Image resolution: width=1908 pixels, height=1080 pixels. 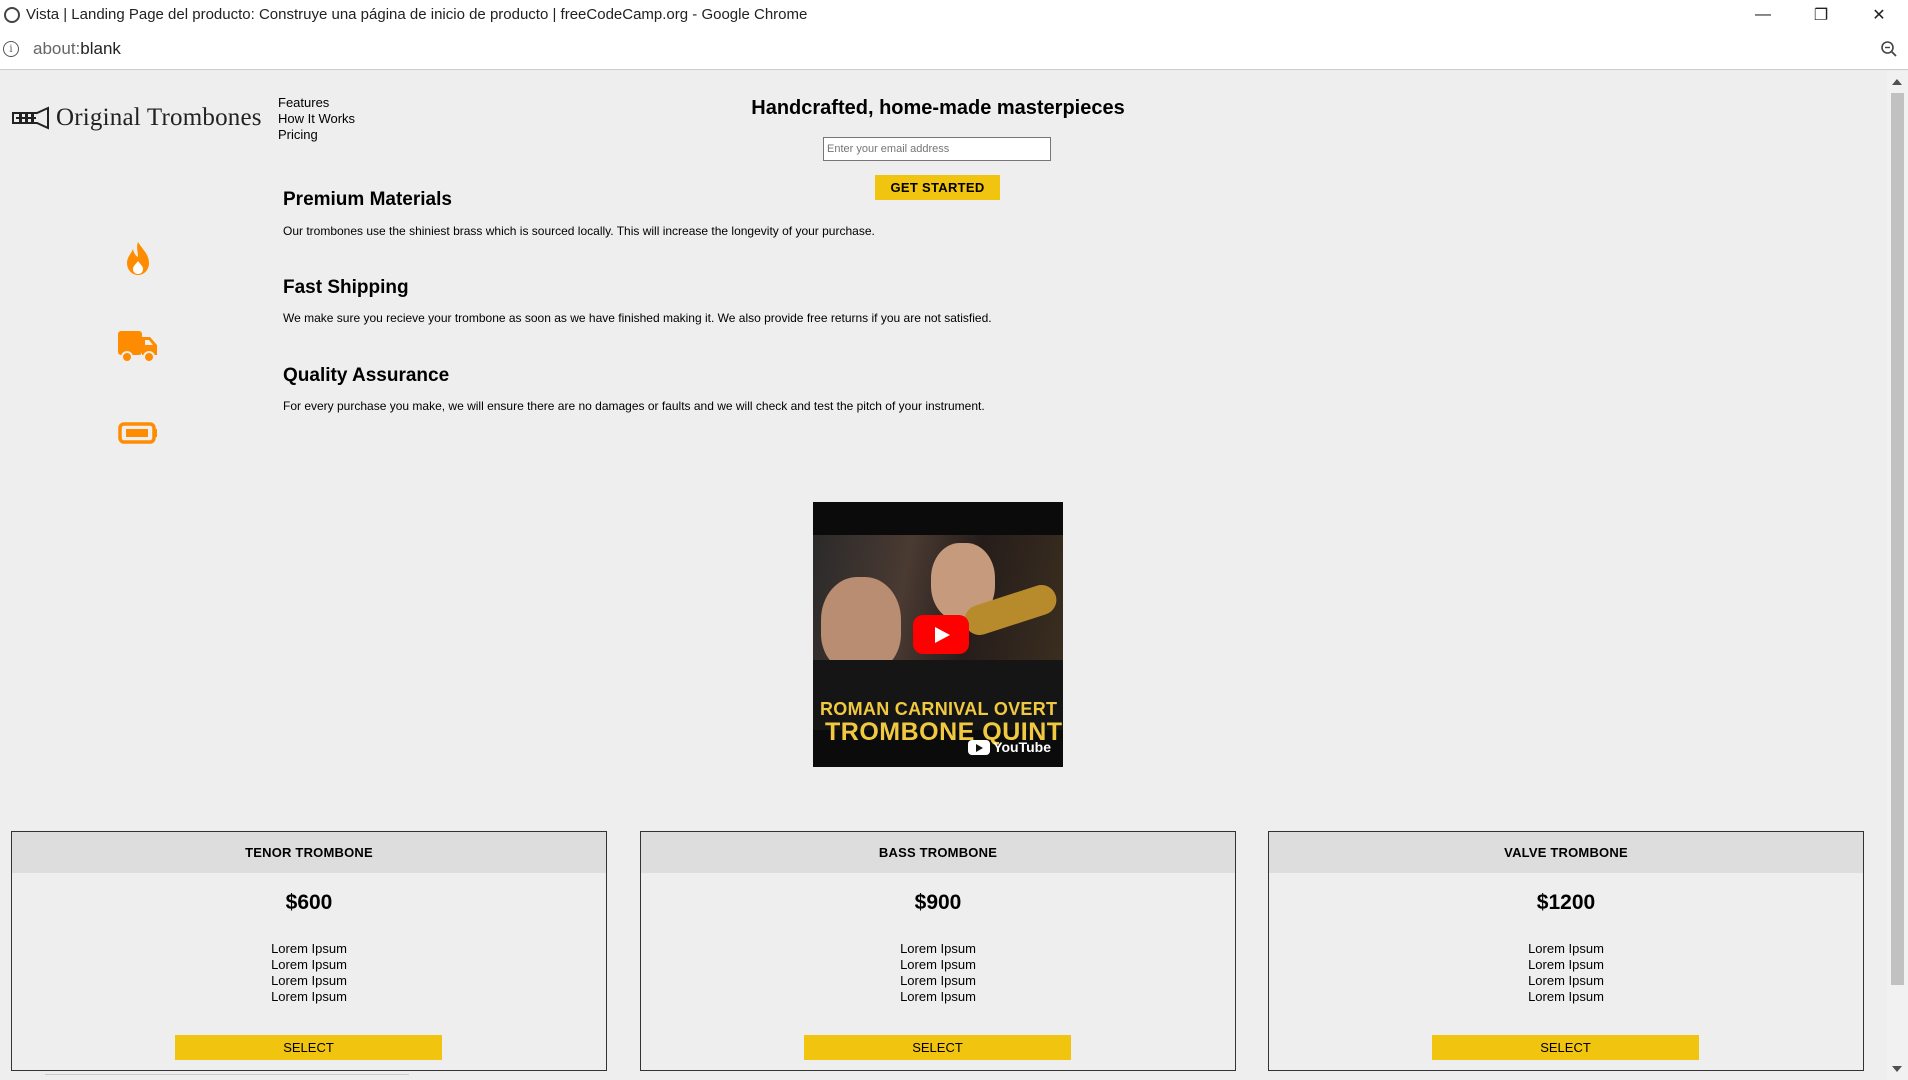 What do you see at coordinates (1566, 902) in the screenshot?
I see `product-price: $1200` at bounding box center [1566, 902].